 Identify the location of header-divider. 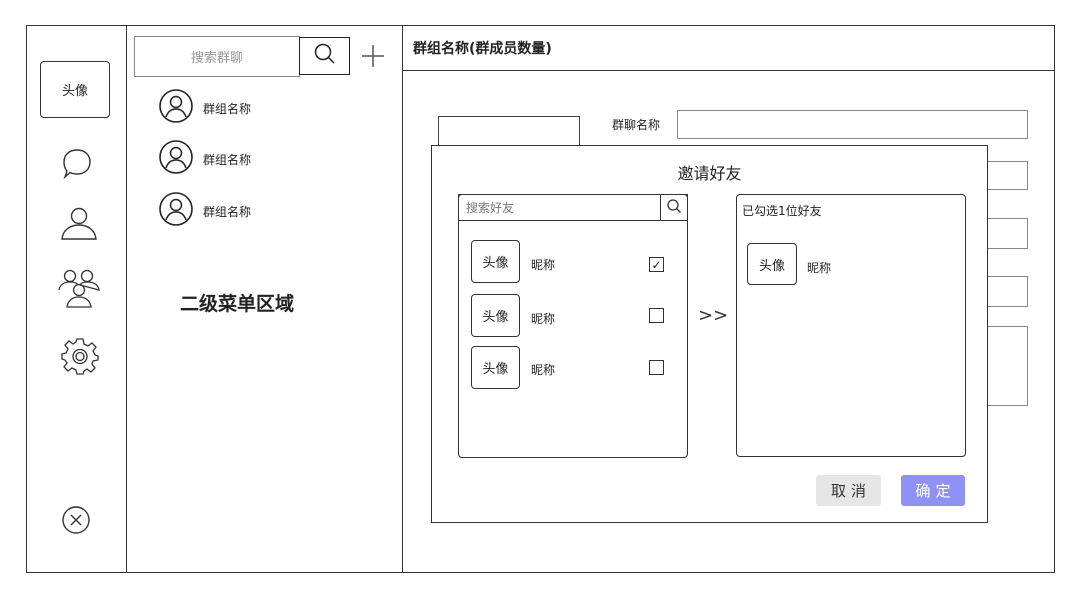
(728, 70).